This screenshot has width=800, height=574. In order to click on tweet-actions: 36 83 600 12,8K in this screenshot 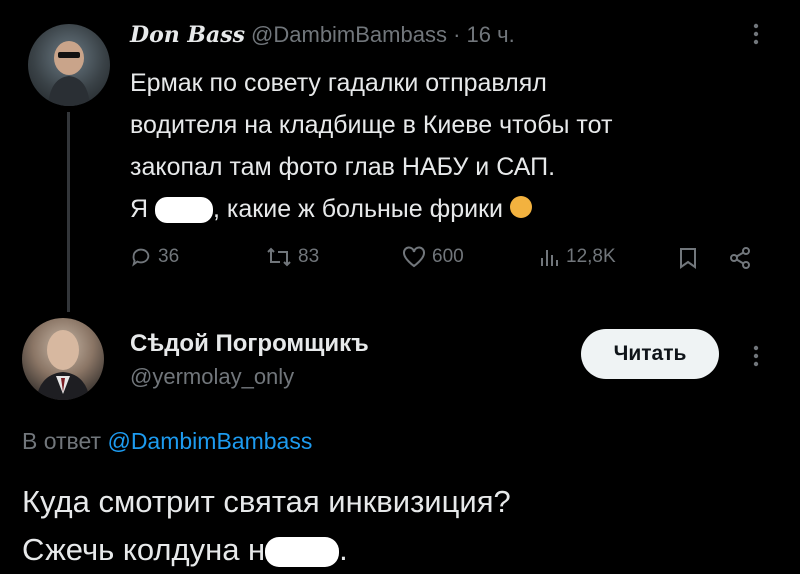, I will do `click(450, 261)`.